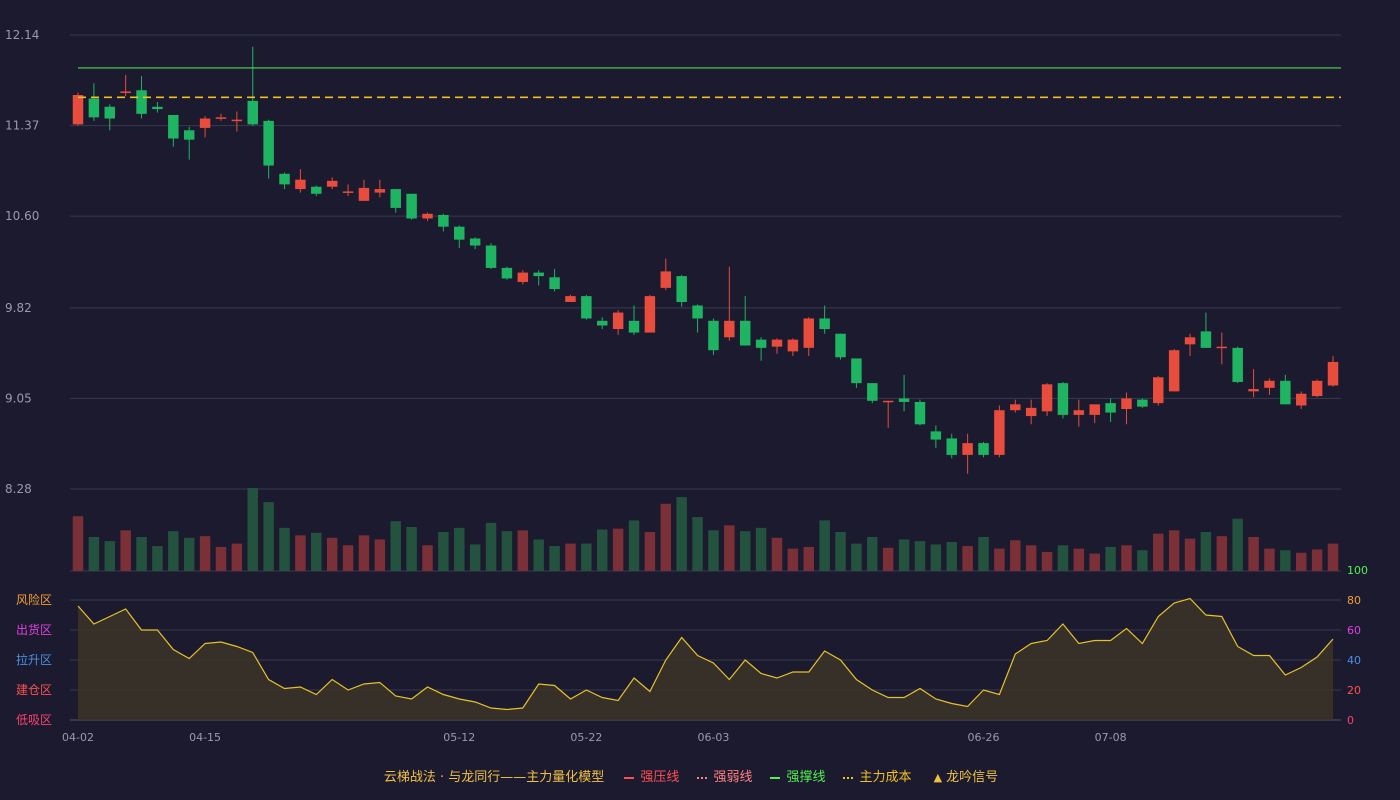 The height and width of the screenshot is (800, 1400). What do you see at coordinates (651, 775) in the screenshot?
I see `legend-item: 强压线` at bounding box center [651, 775].